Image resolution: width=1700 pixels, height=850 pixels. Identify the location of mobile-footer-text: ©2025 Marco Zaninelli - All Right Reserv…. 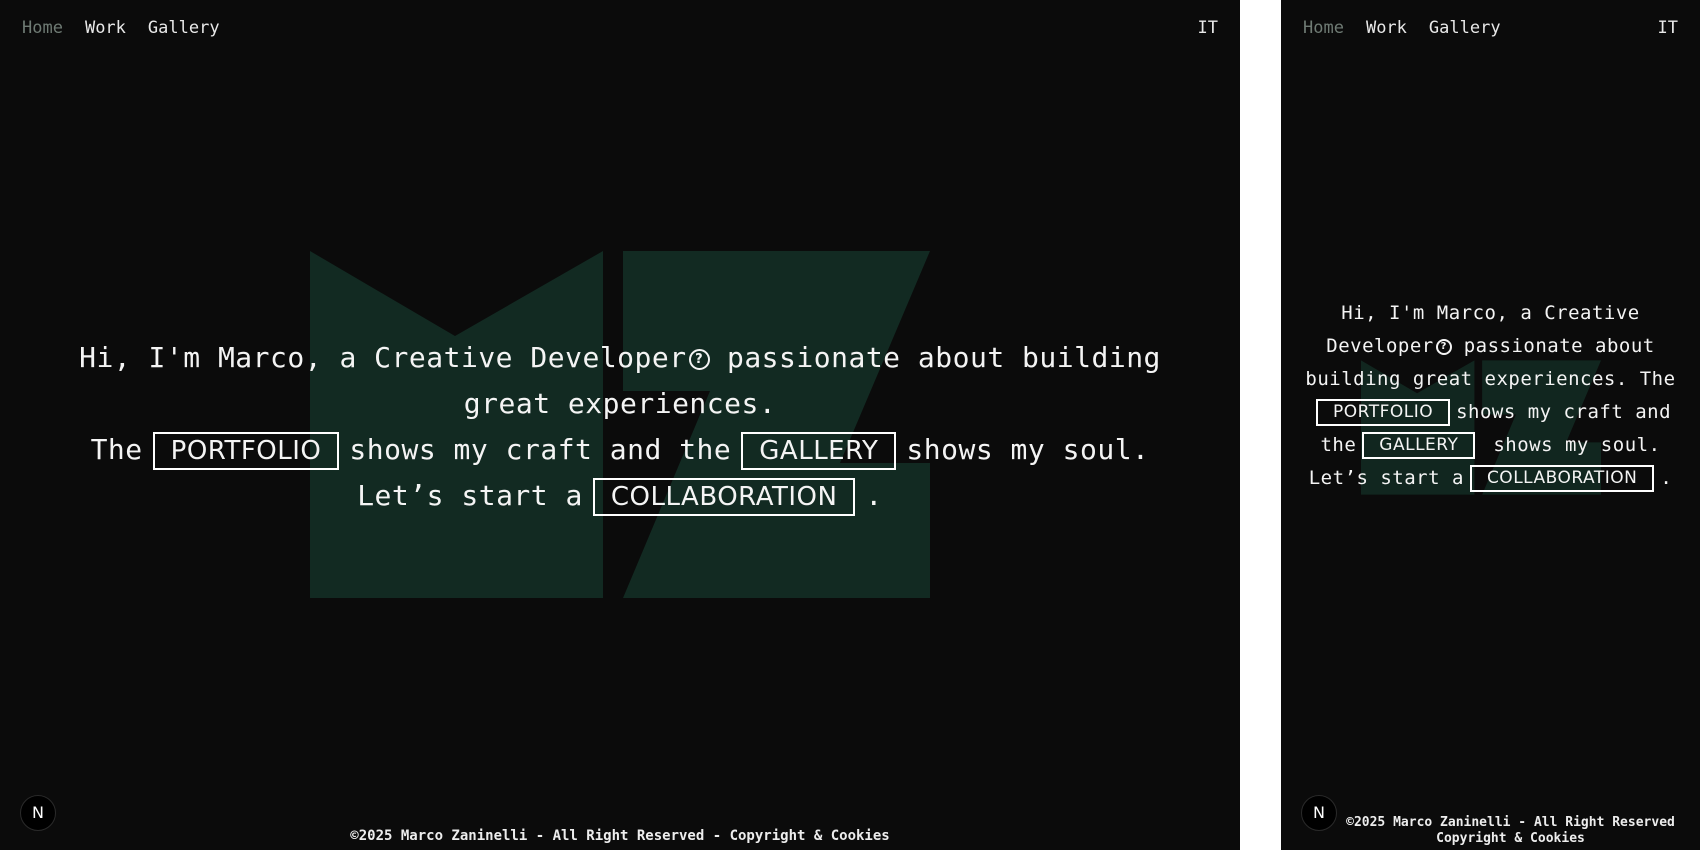
(1510, 830).